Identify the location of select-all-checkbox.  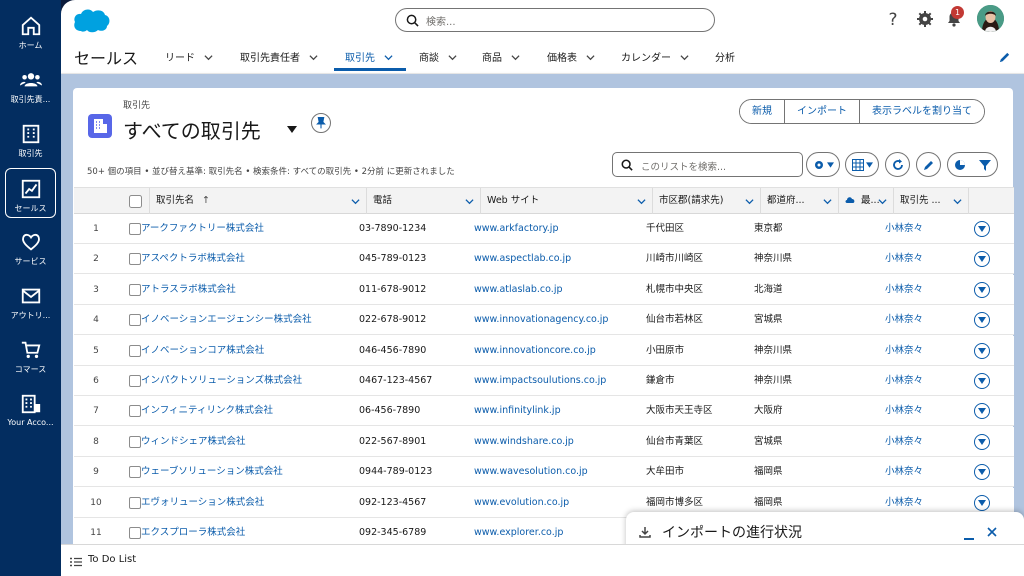
(135, 201).